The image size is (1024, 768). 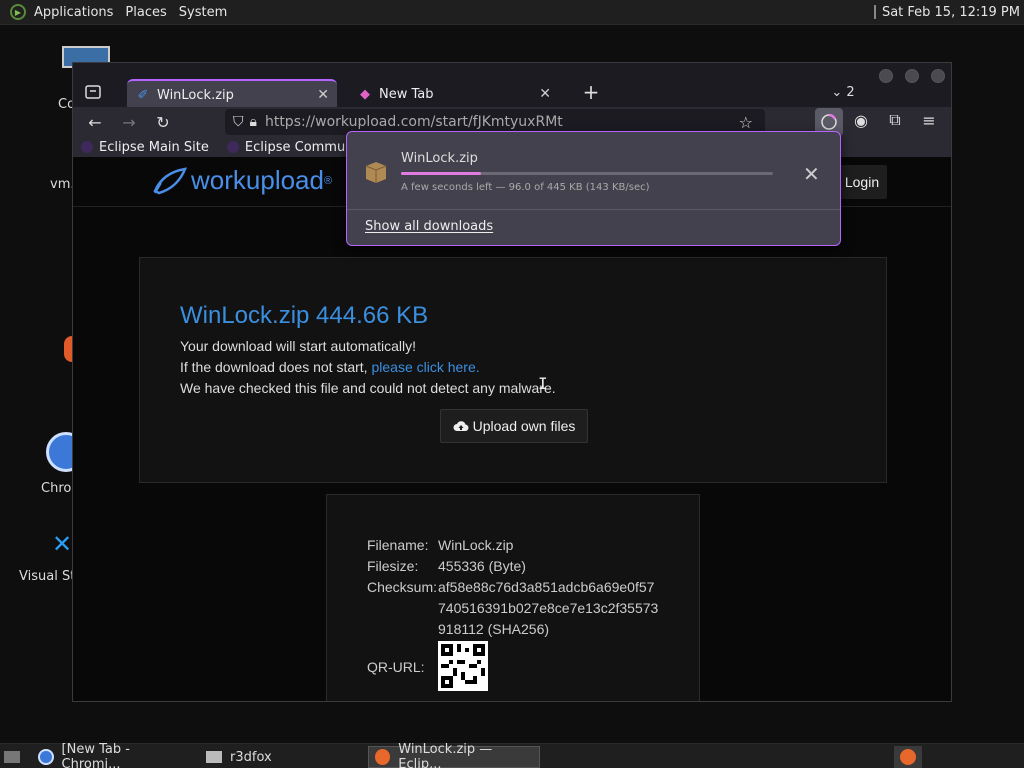 What do you see at coordinates (376, 171) in the screenshot?
I see `package-icon` at bounding box center [376, 171].